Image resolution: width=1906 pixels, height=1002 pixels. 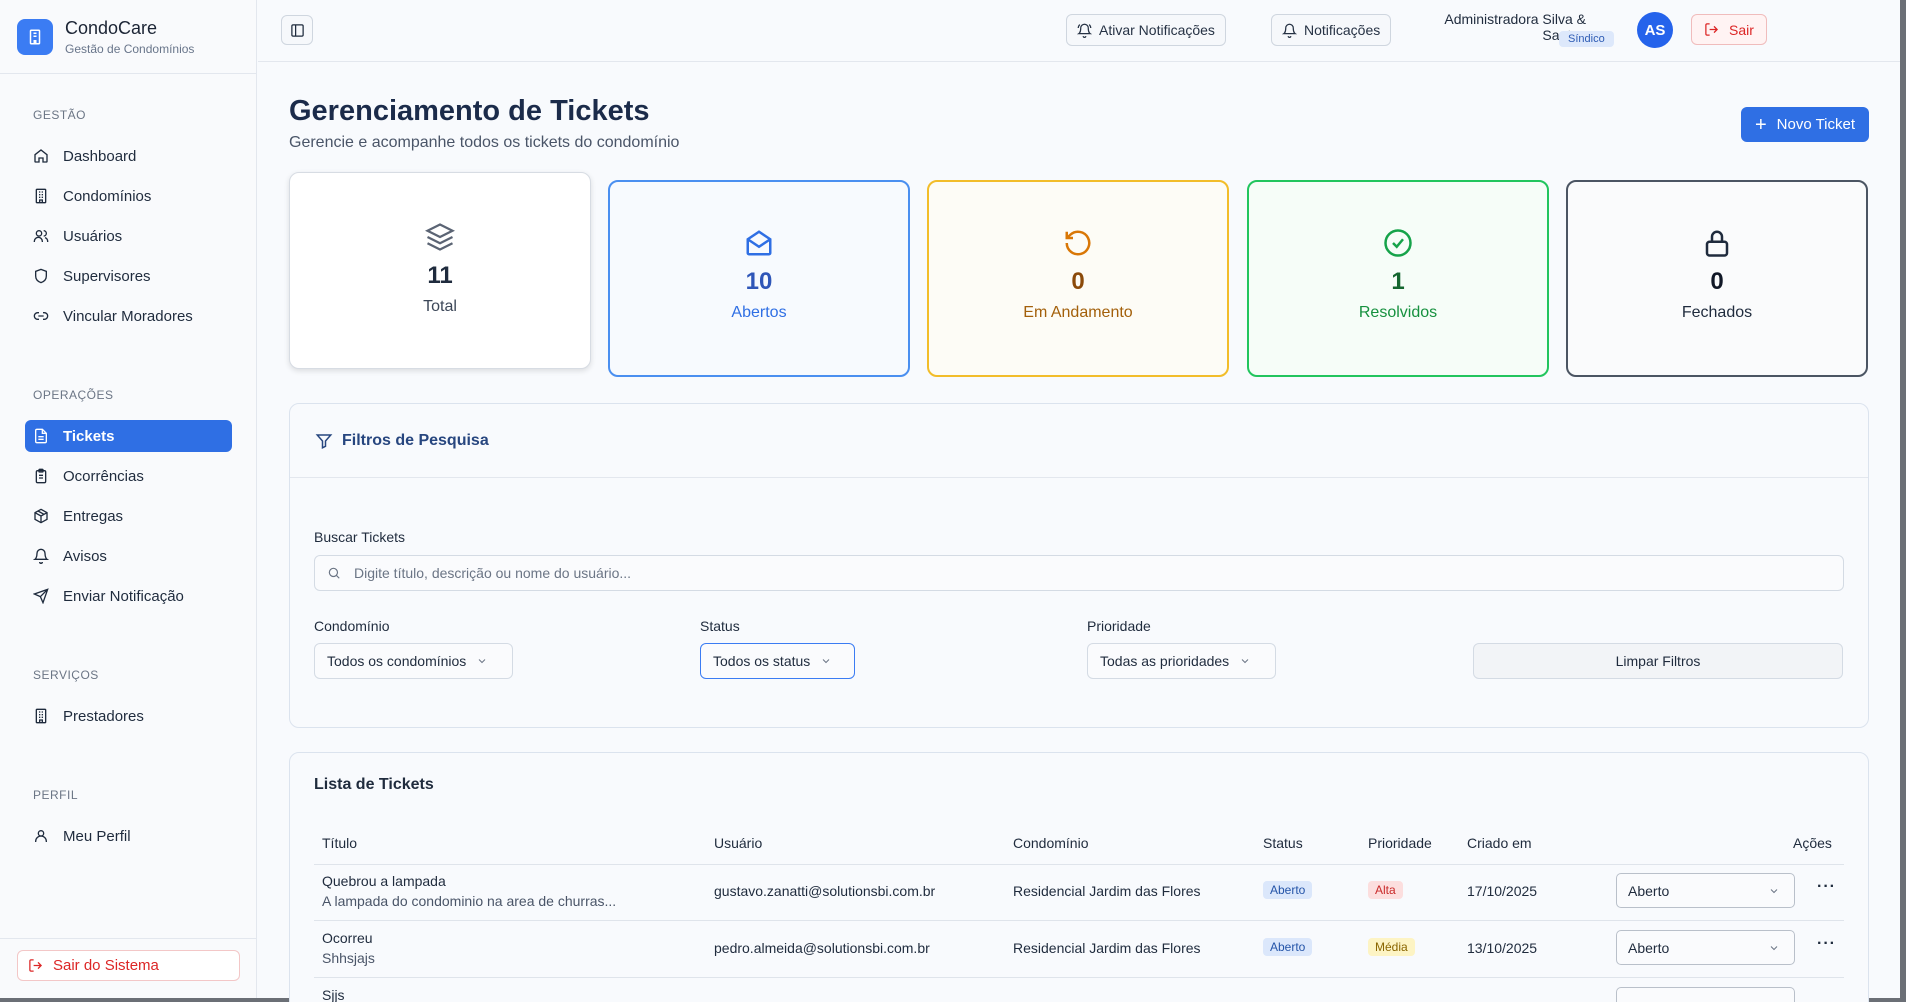 What do you see at coordinates (352, 626) in the screenshot?
I see `condominio-label: Condomínio` at bounding box center [352, 626].